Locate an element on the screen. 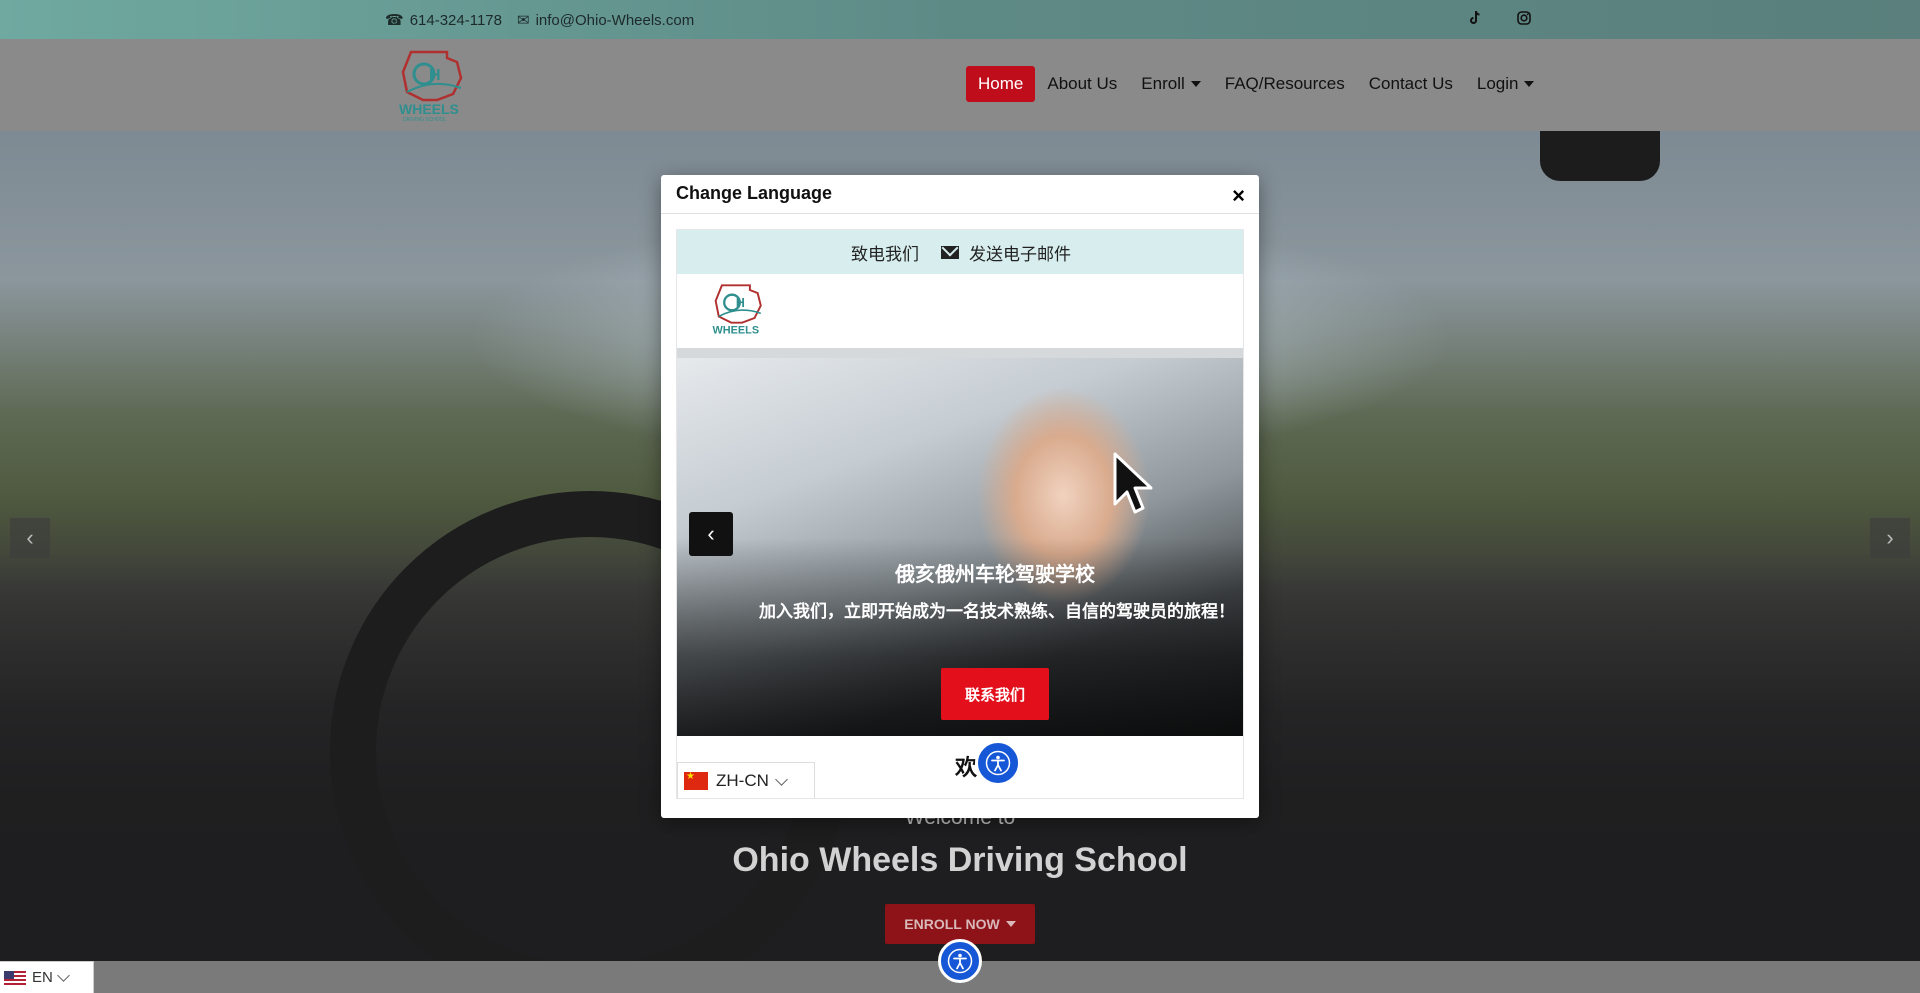 Image resolution: width=1920 pixels, height=993 pixels. china-flag-icon is located at coordinates (696, 780).